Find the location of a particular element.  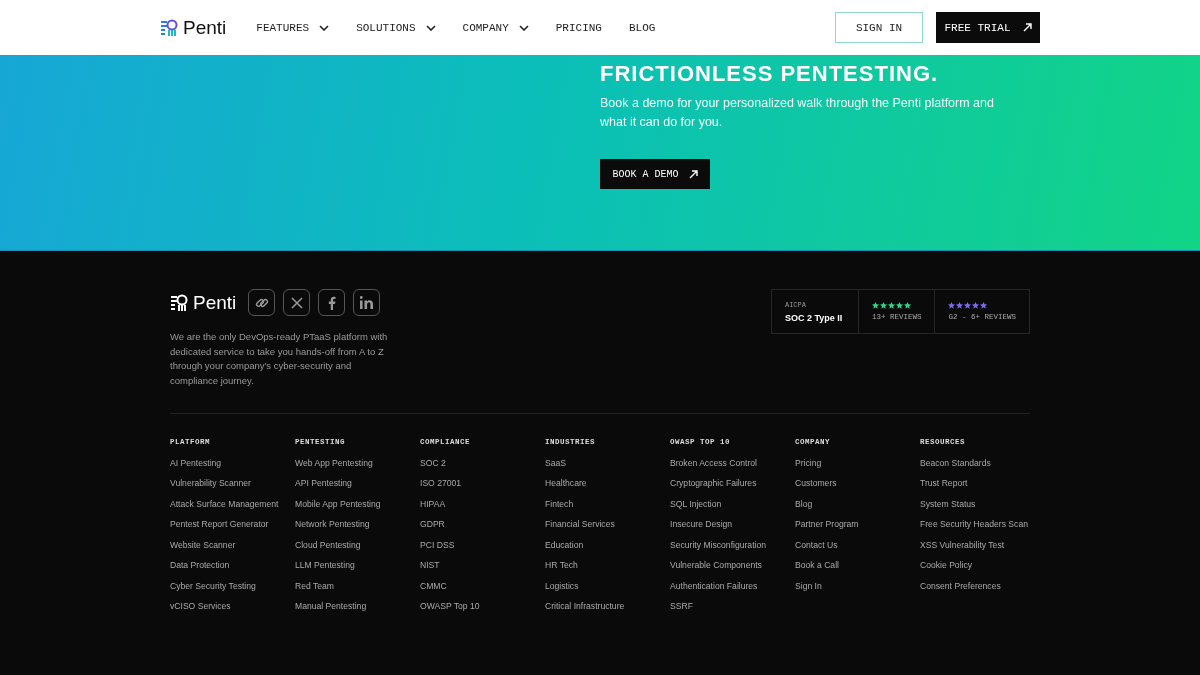

facebook-icon is located at coordinates (331, 302).